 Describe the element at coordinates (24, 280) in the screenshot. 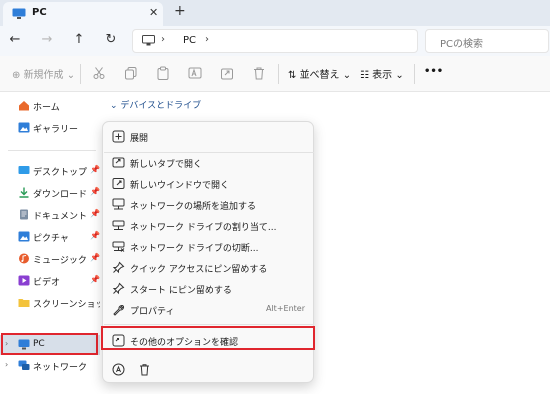

I see `videos-icon` at that location.